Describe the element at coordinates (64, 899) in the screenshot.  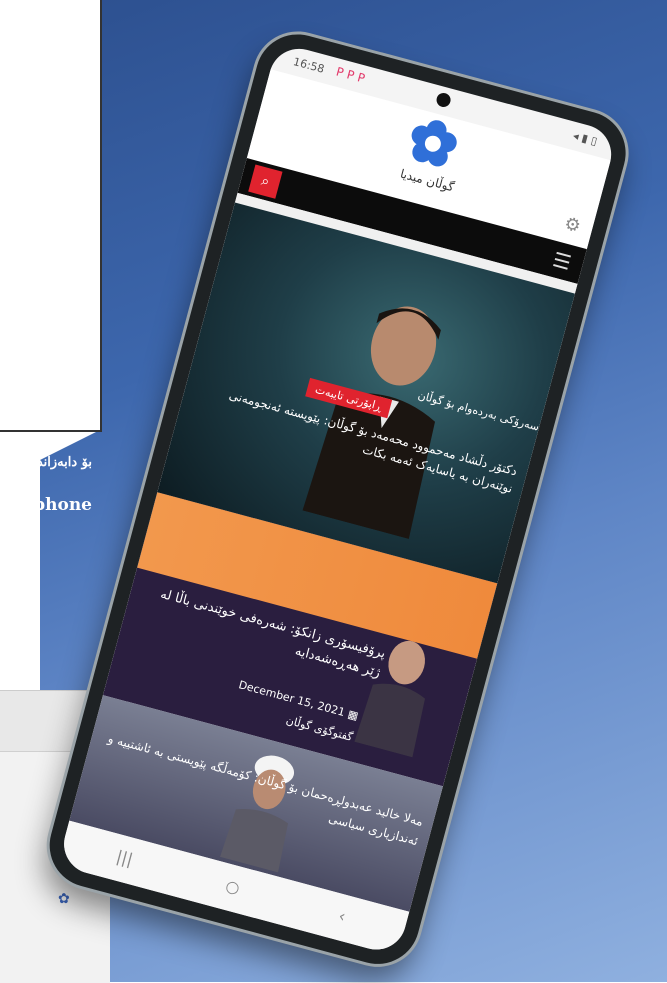
I see `flower-logo-icon: ✿` at that location.